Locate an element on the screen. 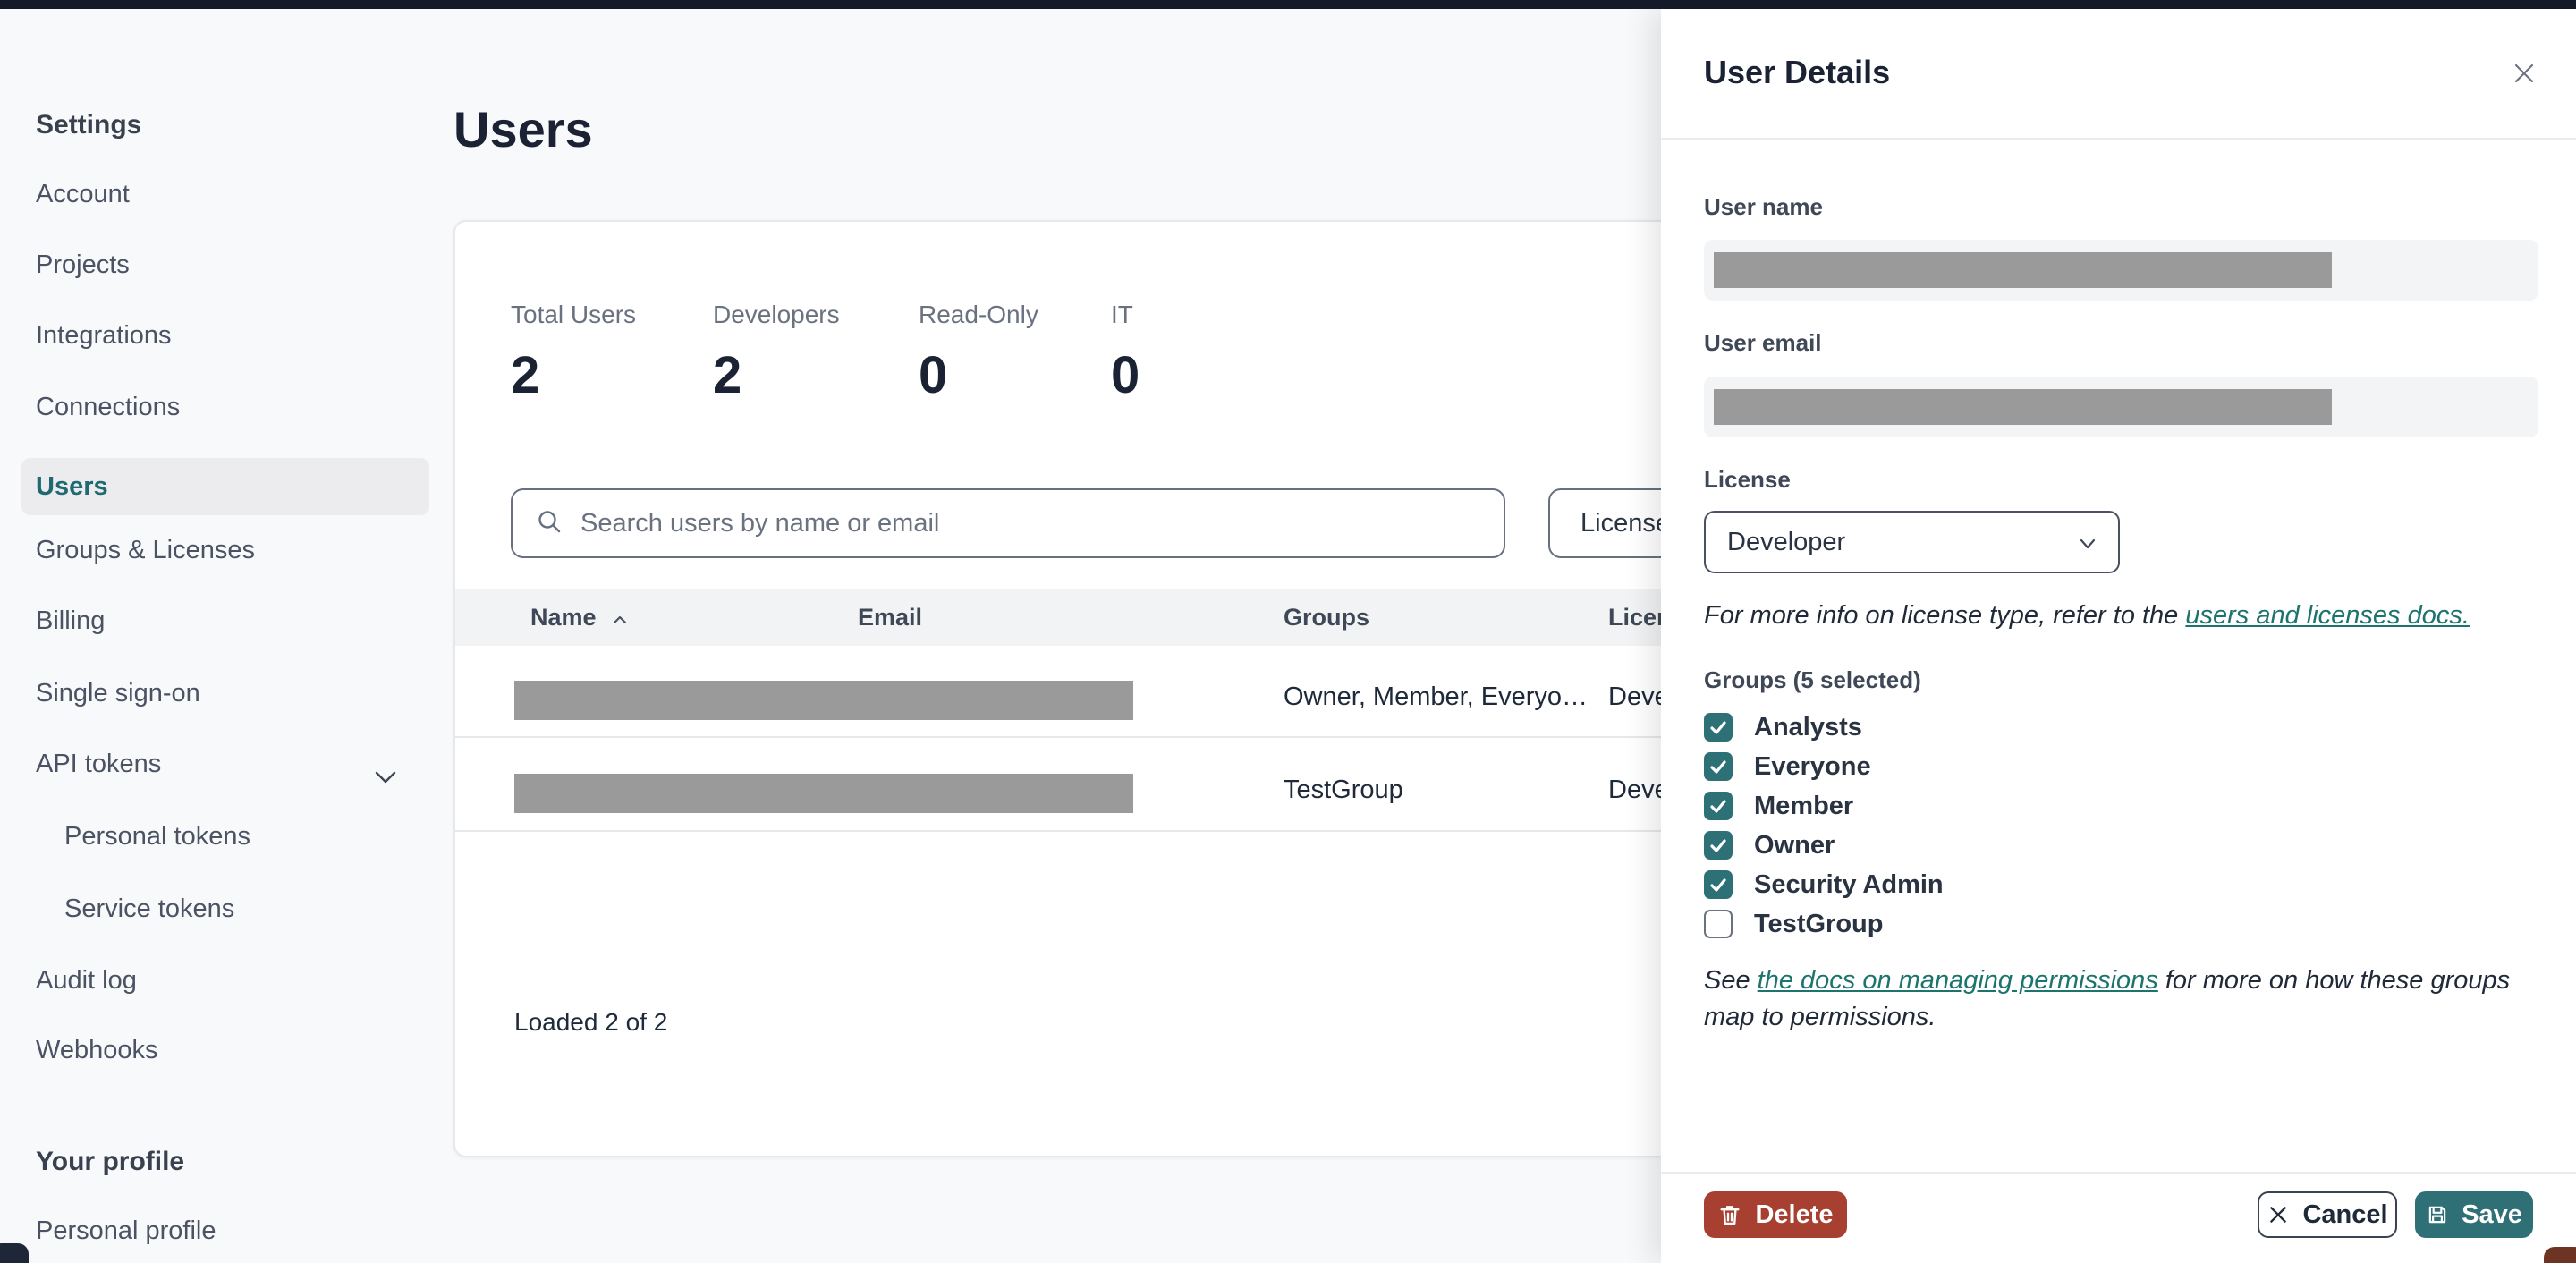 Image resolution: width=2576 pixels, height=1263 pixels. sidebar-item-projects: Projects is located at coordinates (225, 264).